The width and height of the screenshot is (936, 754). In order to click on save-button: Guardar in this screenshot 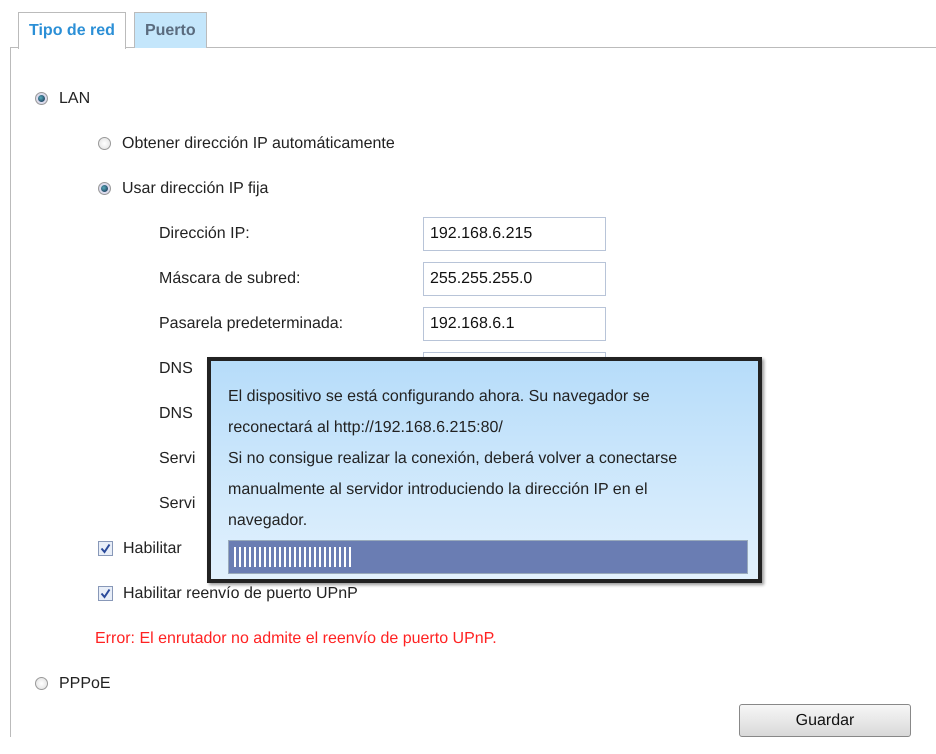, I will do `click(825, 720)`.